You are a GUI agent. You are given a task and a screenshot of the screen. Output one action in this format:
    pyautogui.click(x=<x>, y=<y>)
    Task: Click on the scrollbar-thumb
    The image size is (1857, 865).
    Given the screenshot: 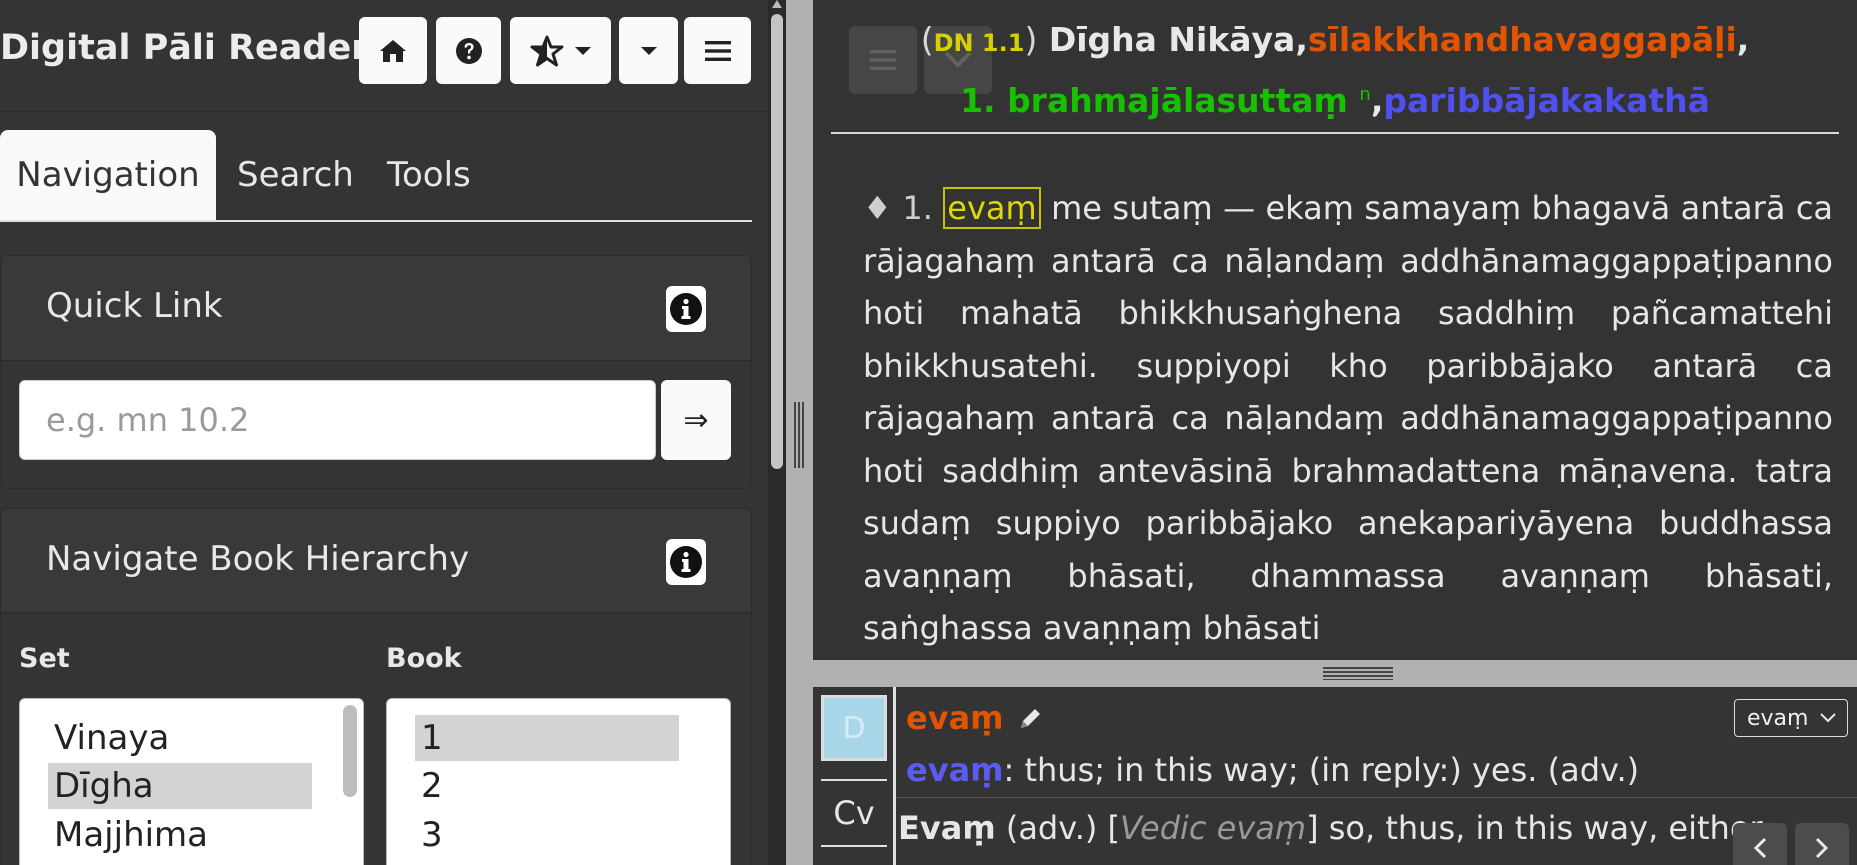 What is the action you would take?
    pyautogui.click(x=777, y=241)
    